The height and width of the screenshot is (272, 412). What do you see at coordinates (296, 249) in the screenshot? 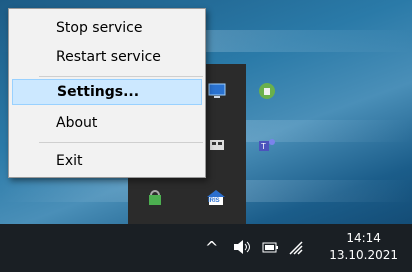
I see `wifi-icon` at bounding box center [296, 249].